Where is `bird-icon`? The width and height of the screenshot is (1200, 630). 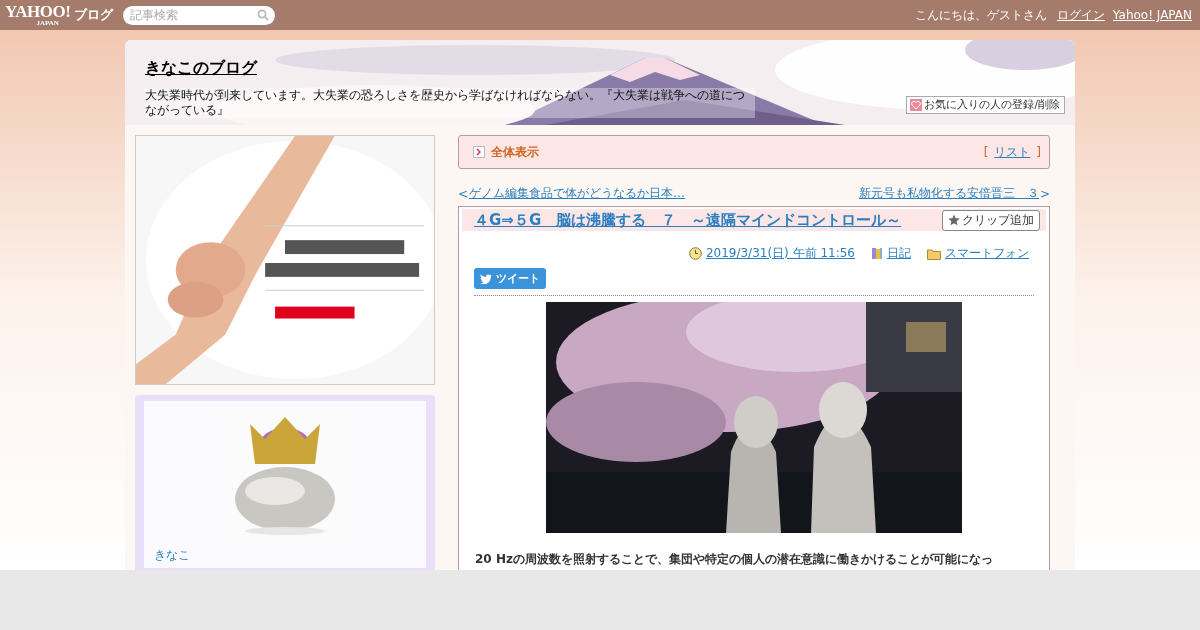
bird-icon is located at coordinates (486, 278).